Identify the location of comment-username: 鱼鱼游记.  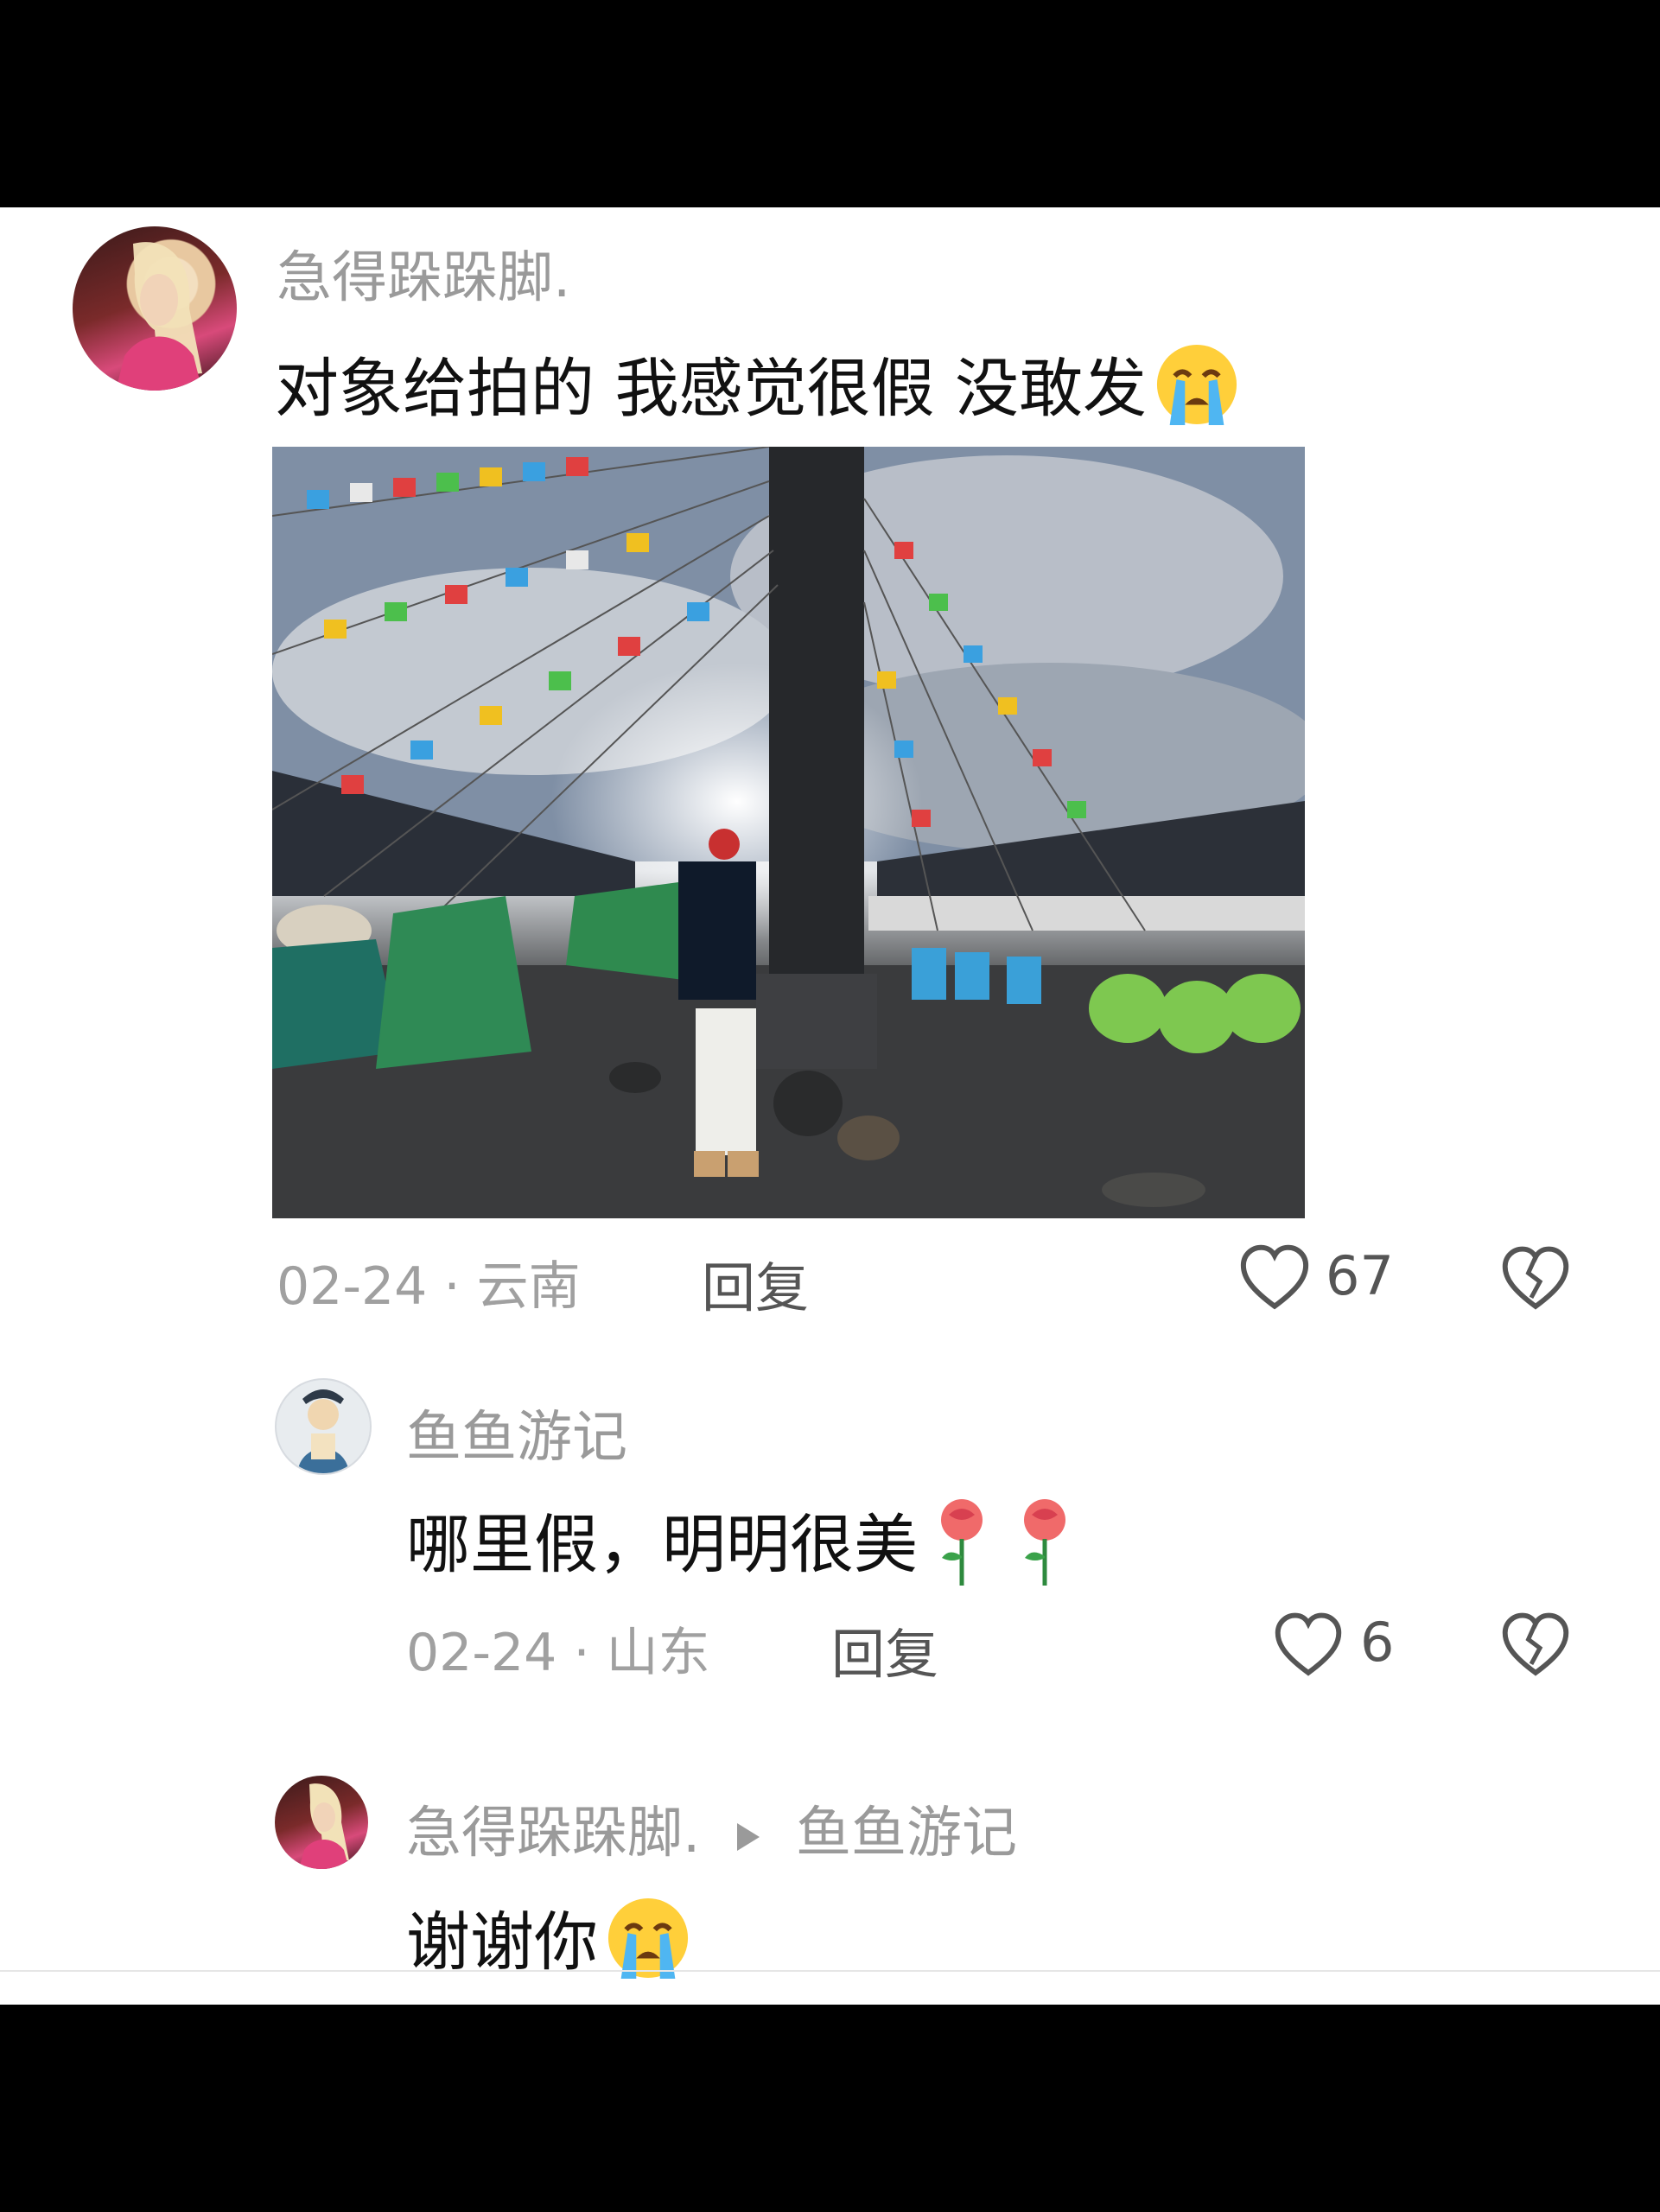
(516, 1432).